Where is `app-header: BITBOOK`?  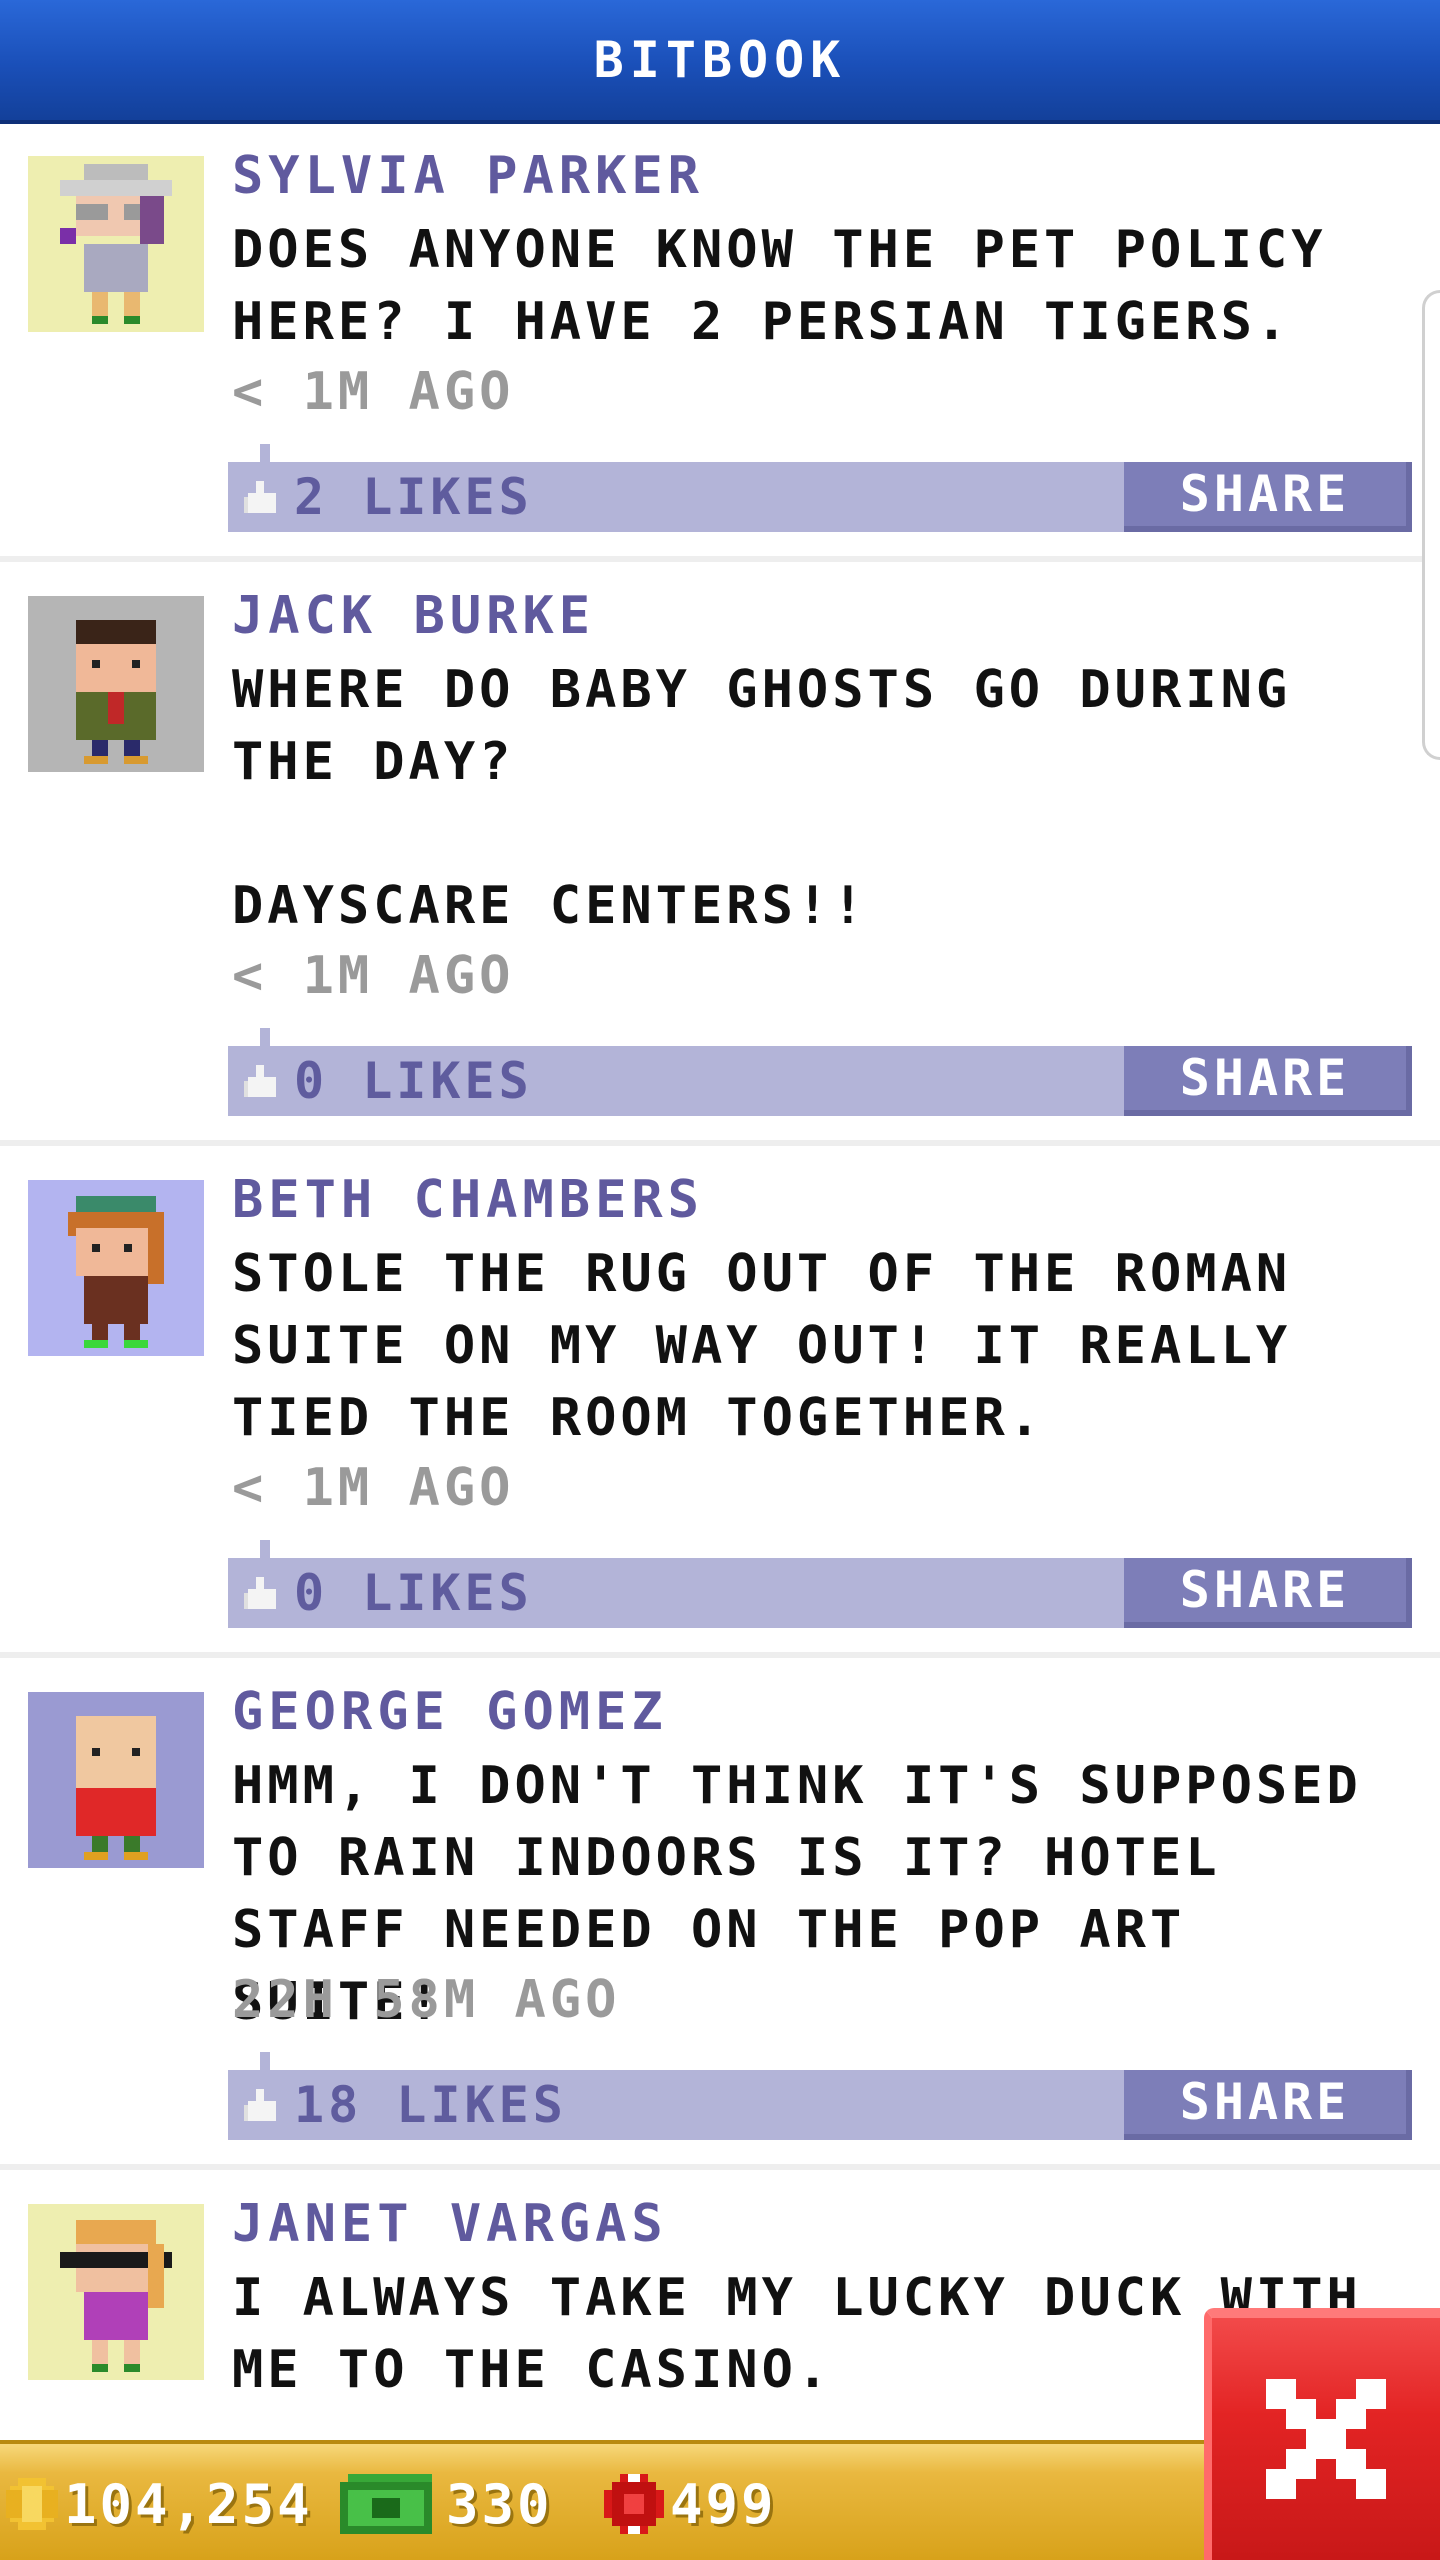
app-header: BITBOOK is located at coordinates (720, 62).